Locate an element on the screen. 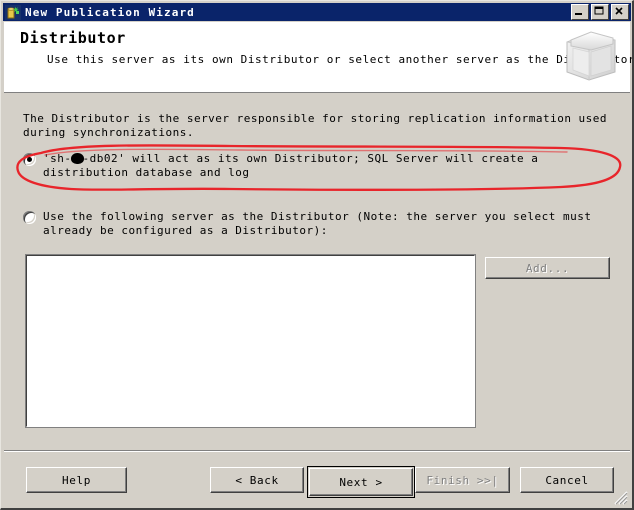  minimize-icon is located at coordinates (580, 12).